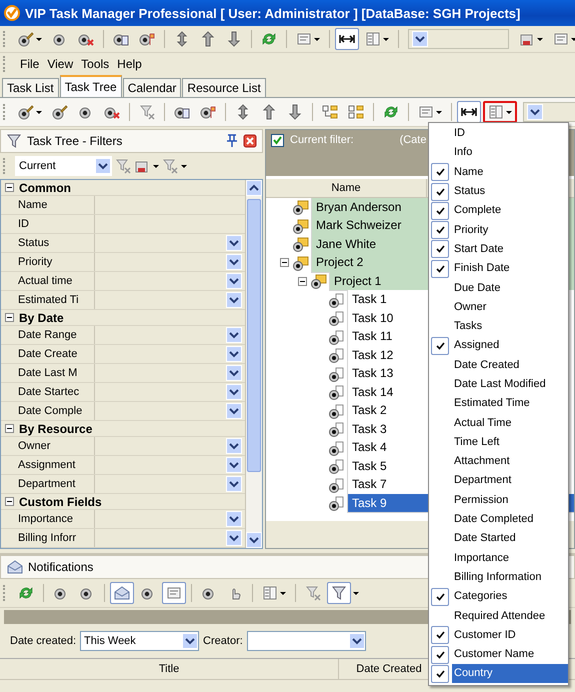 This screenshot has width=575, height=692. I want to click on menu-item: Owner, so click(510, 307).